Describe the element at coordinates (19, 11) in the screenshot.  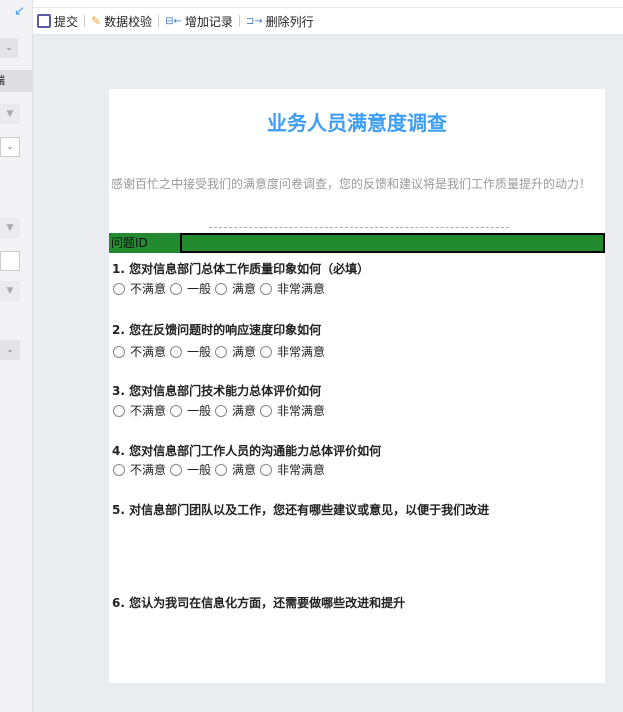
I see `collapse-arrow-icon: ↙` at that location.